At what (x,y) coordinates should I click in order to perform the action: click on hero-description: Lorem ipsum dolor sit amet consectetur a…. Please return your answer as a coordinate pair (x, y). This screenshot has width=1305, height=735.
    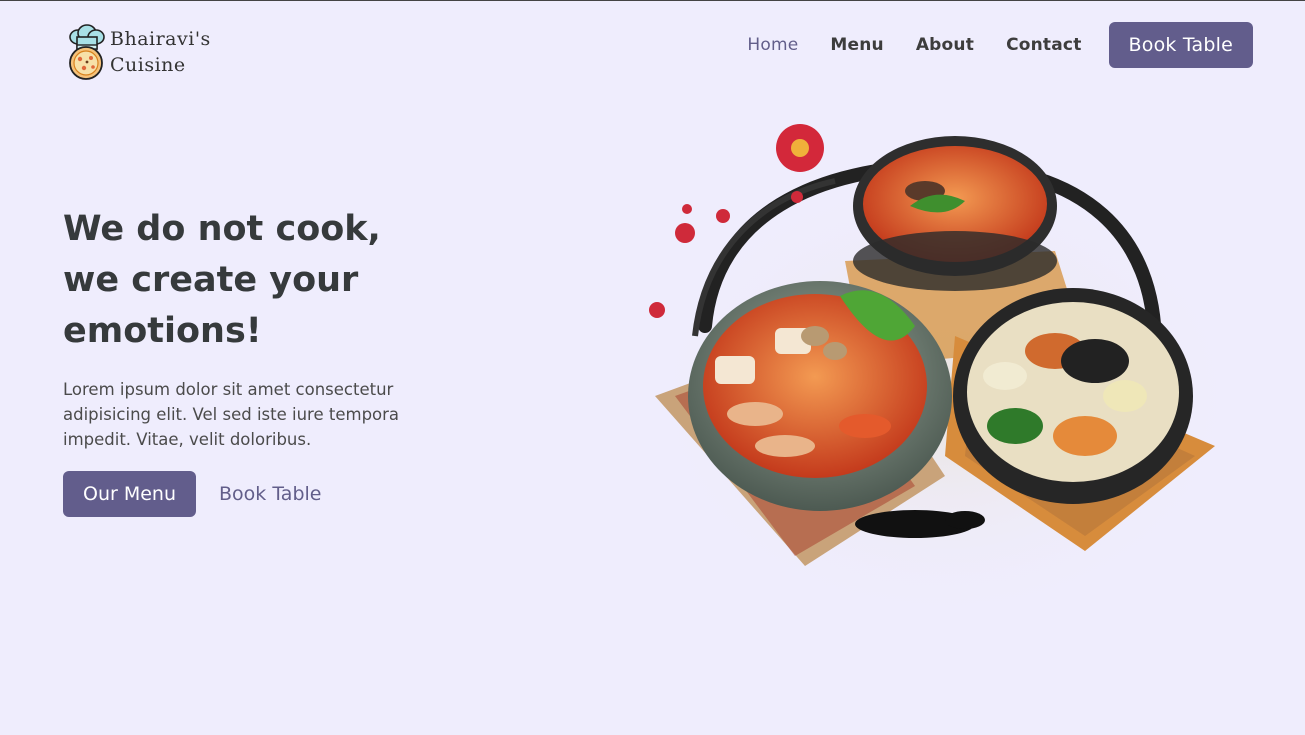
    Looking at the image, I should click on (231, 414).